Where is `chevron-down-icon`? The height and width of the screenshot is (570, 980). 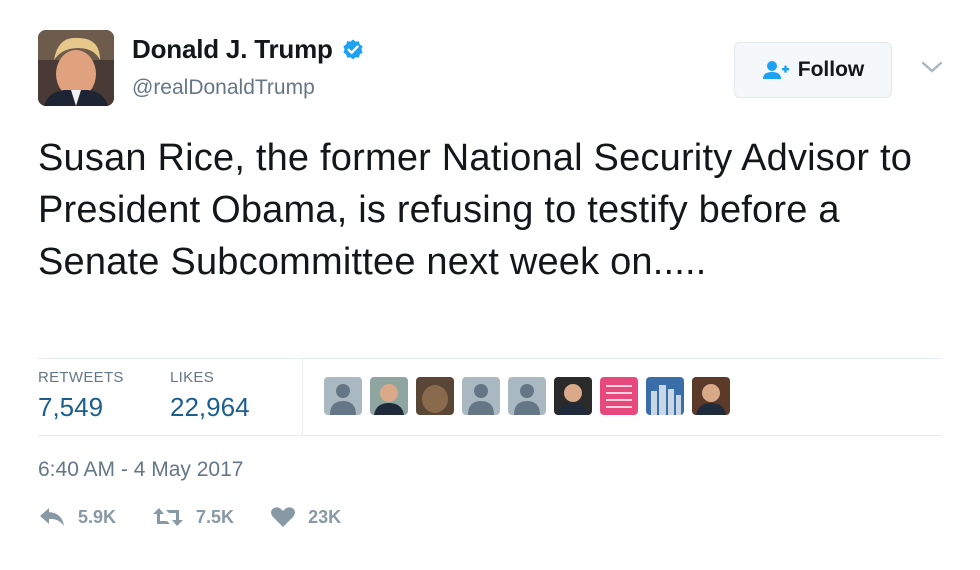 chevron-down-icon is located at coordinates (932, 67).